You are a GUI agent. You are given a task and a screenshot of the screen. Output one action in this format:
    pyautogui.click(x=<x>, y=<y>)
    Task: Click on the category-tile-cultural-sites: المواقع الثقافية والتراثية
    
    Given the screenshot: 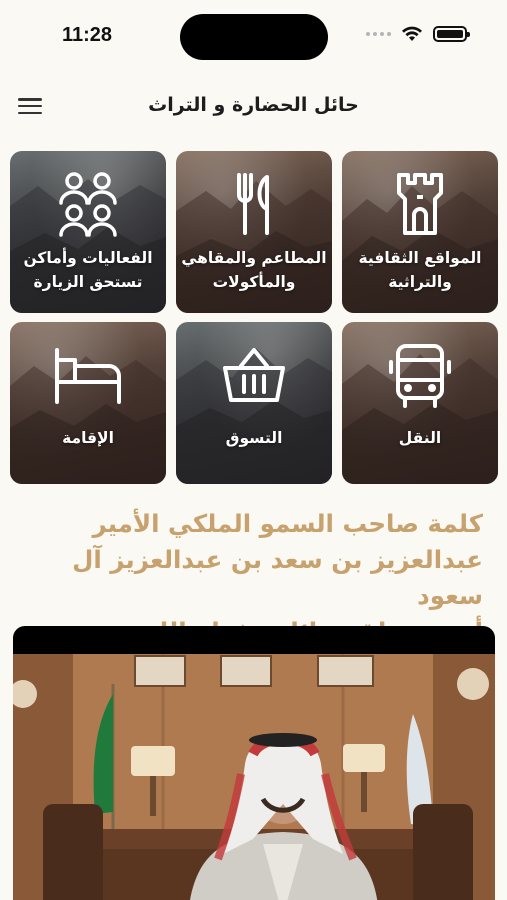 What is the action you would take?
    pyautogui.click(x=420, y=232)
    